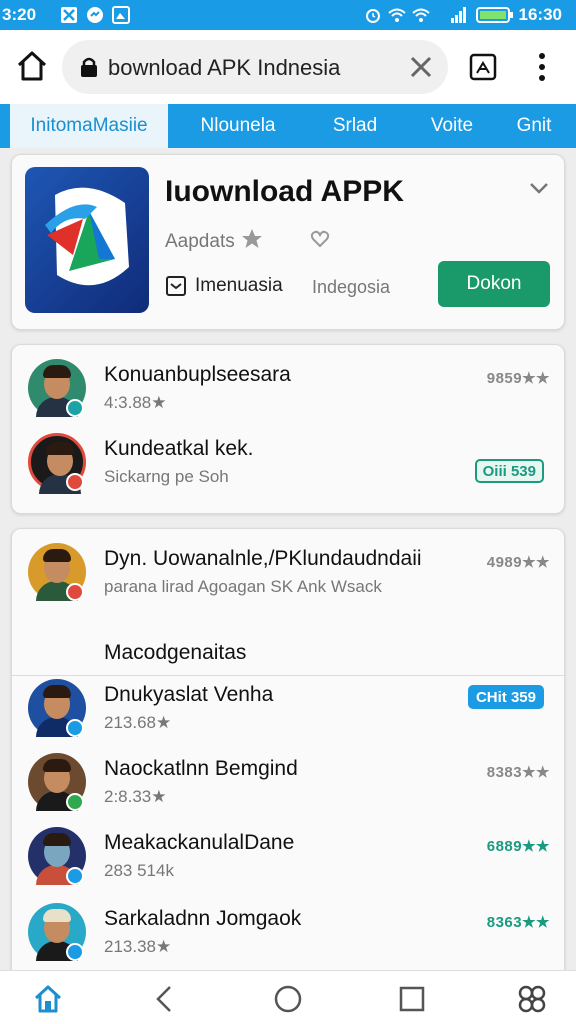 This screenshot has height=1024, width=576. What do you see at coordinates (138, 946) in the screenshot?
I see `item-meta: 213.38★` at bounding box center [138, 946].